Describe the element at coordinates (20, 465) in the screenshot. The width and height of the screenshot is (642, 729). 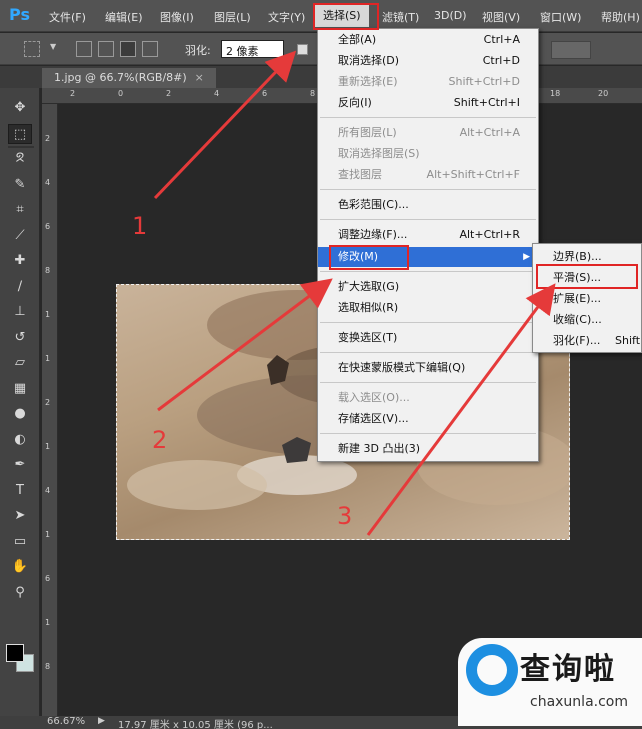
I see `pen-icon: ✒` at that location.